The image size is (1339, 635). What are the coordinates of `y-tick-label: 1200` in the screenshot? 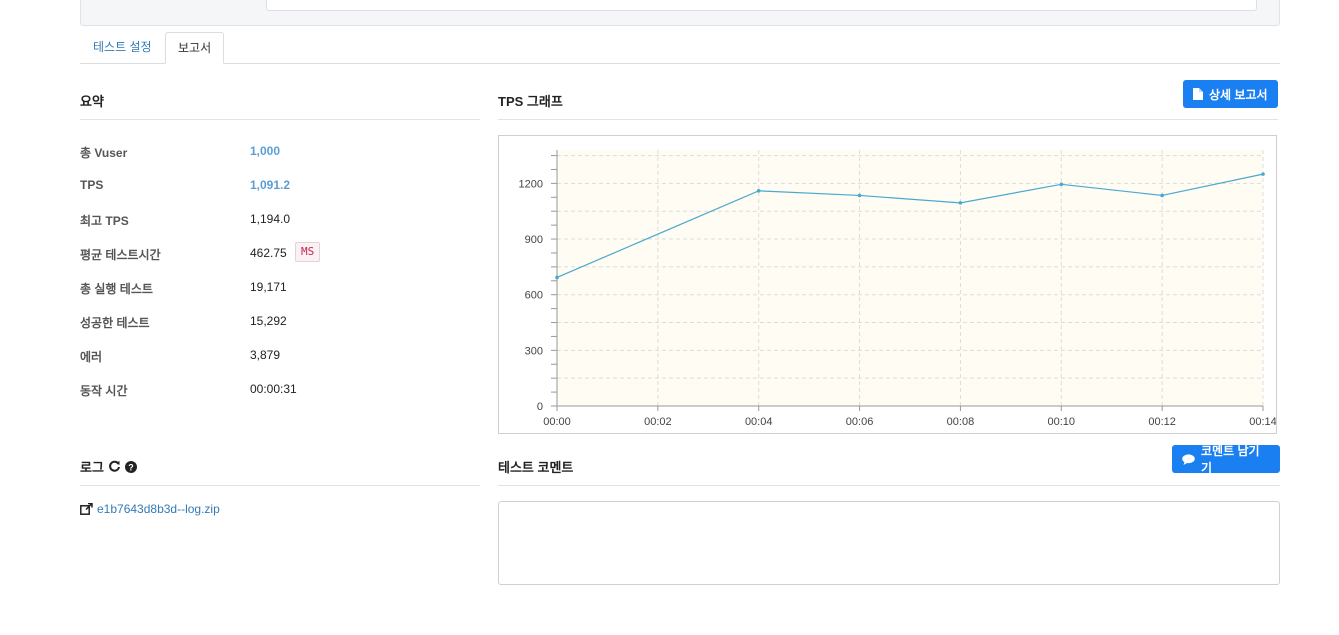 It's located at (531, 184).